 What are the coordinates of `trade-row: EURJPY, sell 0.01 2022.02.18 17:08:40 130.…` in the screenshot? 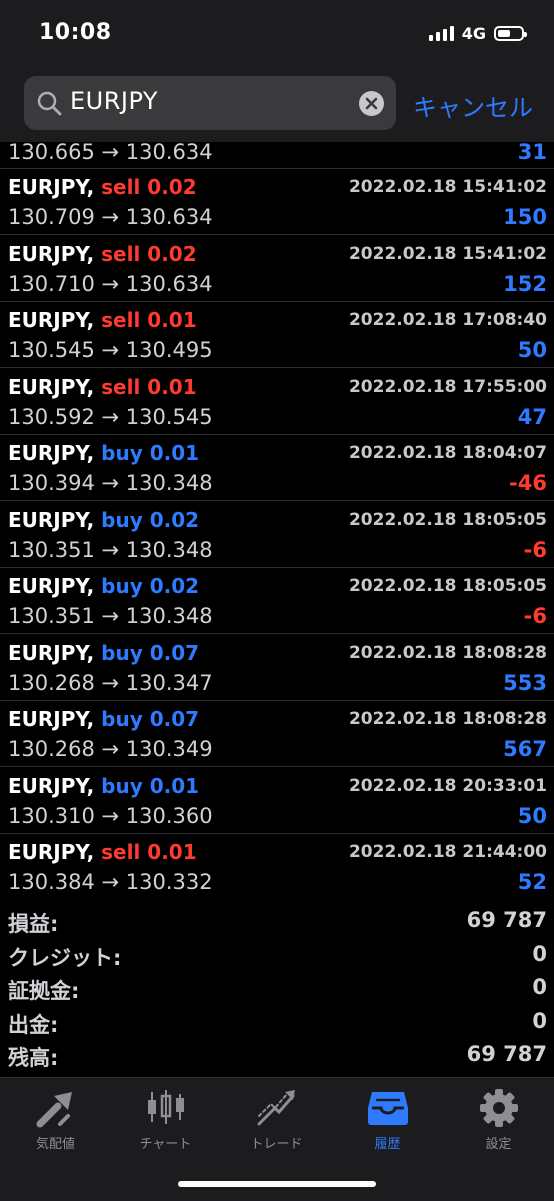 It's located at (277, 335).